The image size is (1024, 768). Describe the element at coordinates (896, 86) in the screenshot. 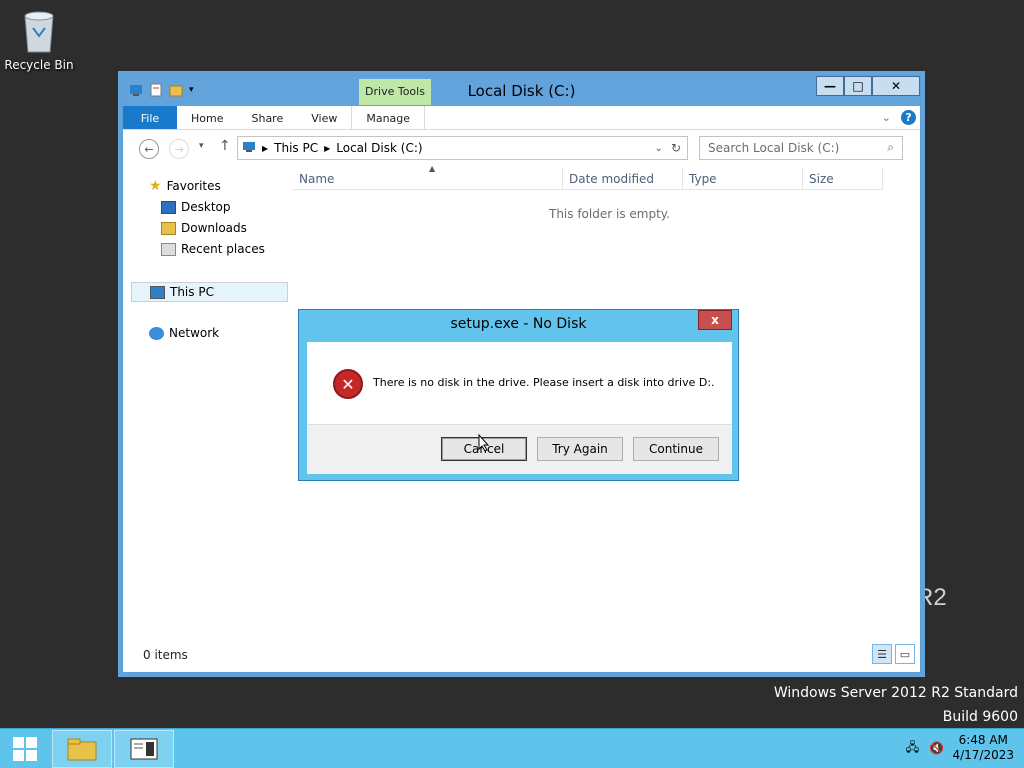

I see `close-button: ✕` at that location.